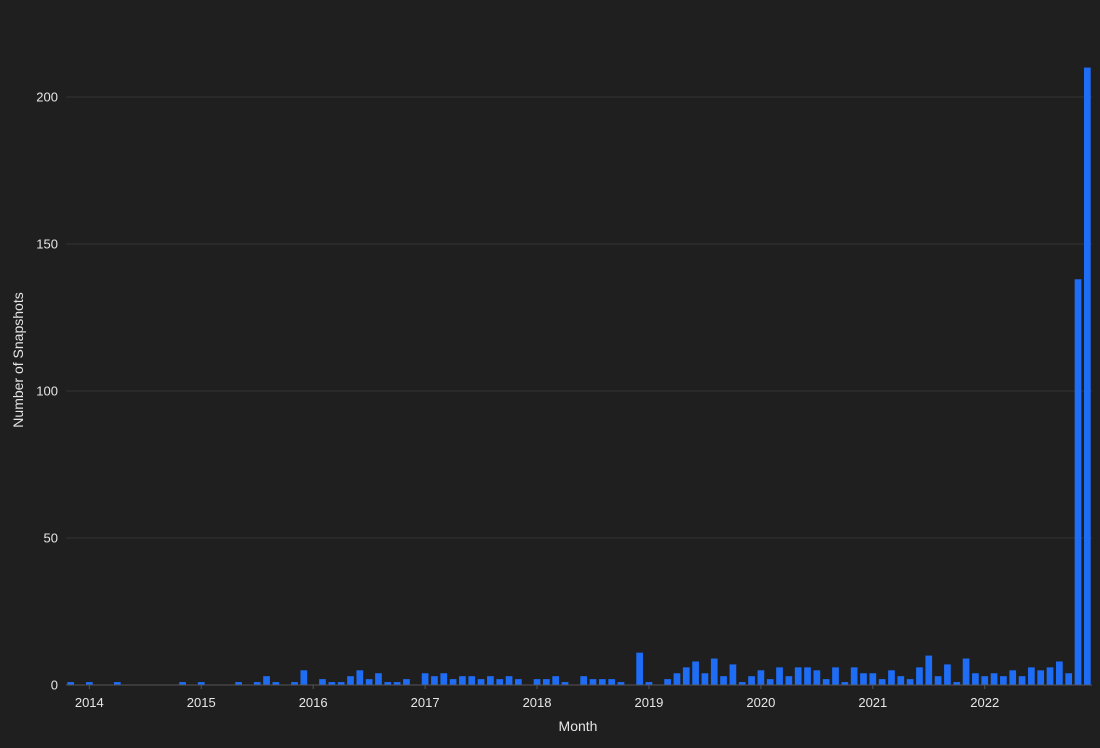 Image resolution: width=1100 pixels, height=748 pixels. What do you see at coordinates (648, 702) in the screenshot?
I see `x-tick-label-2019: 2019` at bounding box center [648, 702].